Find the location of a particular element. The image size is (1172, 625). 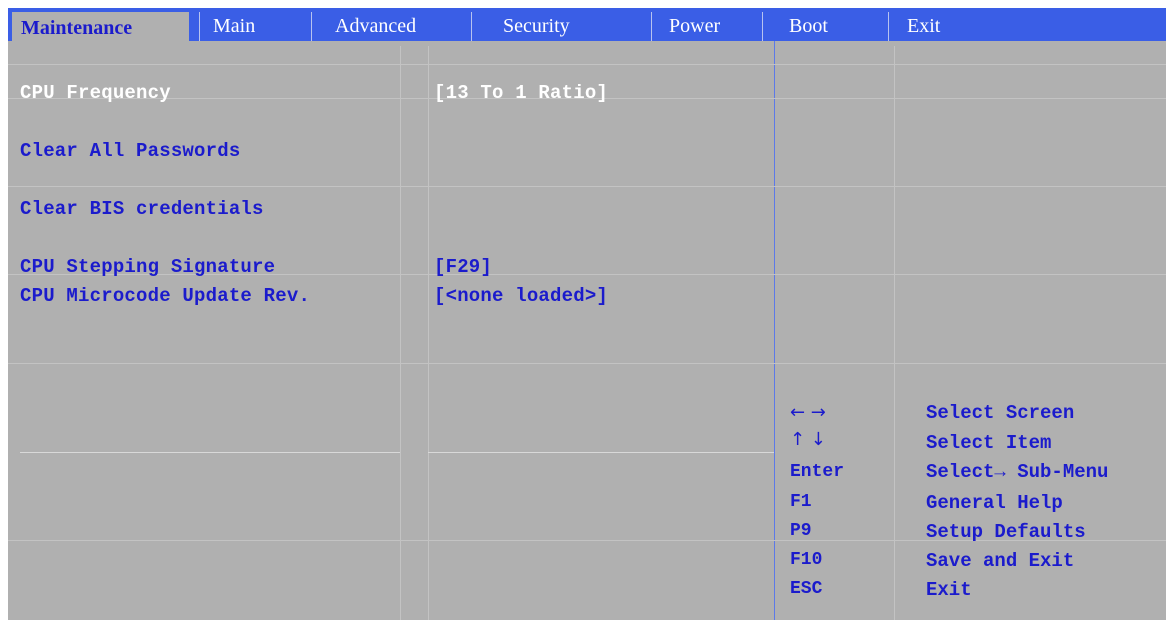

cpu-frequency-value: [13 To 1 Ratio] is located at coordinates (521, 93).